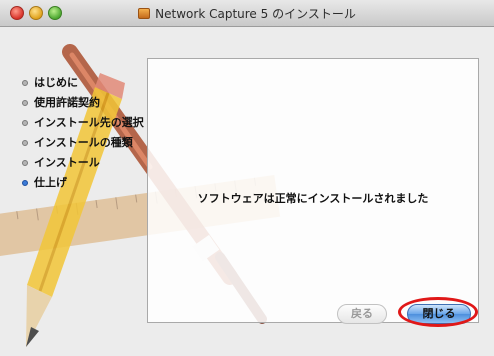 The width and height of the screenshot is (494, 356). I want to click on step-label: インストールの種類, so click(83, 142).